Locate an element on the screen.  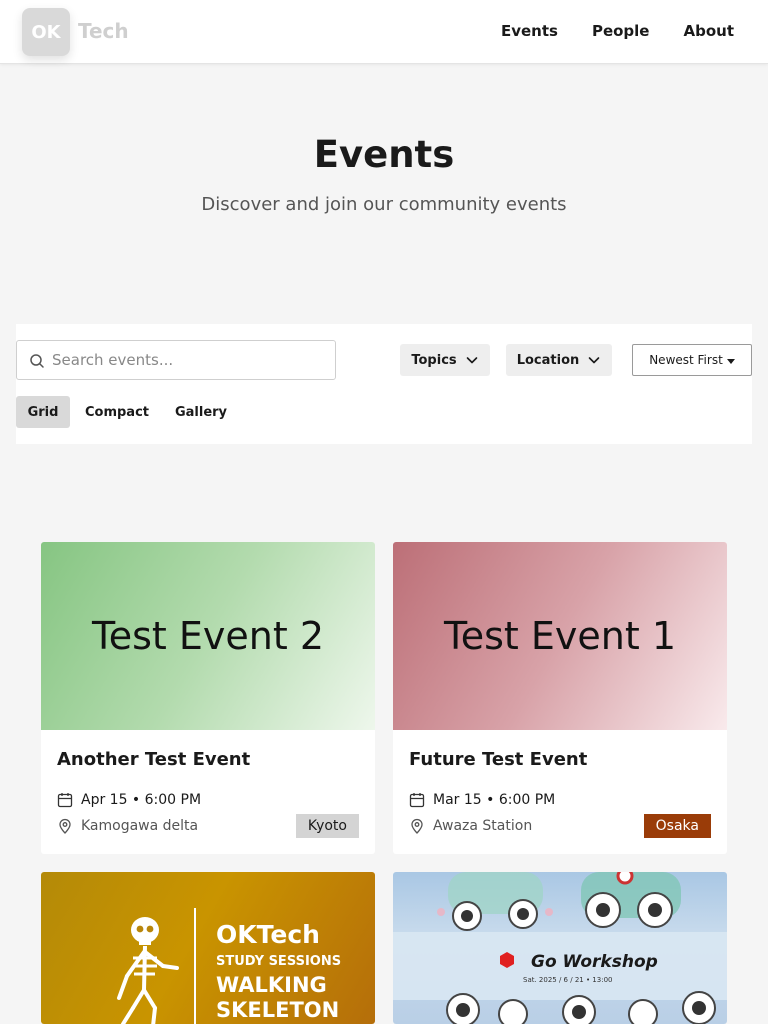
topics-dropdown: Topics is located at coordinates (445, 360).